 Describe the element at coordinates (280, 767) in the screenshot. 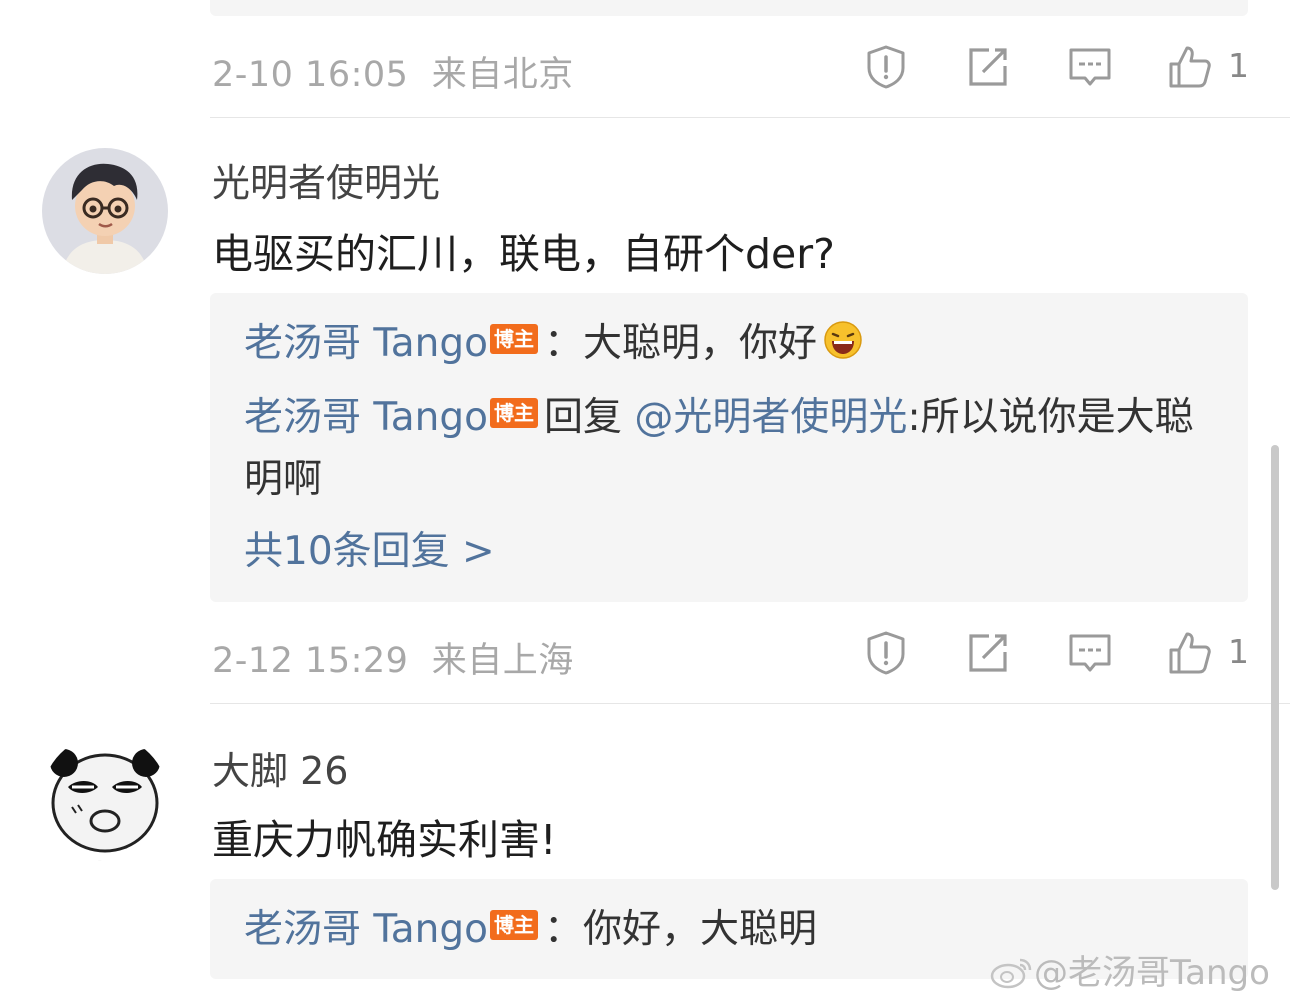

I see `comment-username: 大脚 26` at that location.